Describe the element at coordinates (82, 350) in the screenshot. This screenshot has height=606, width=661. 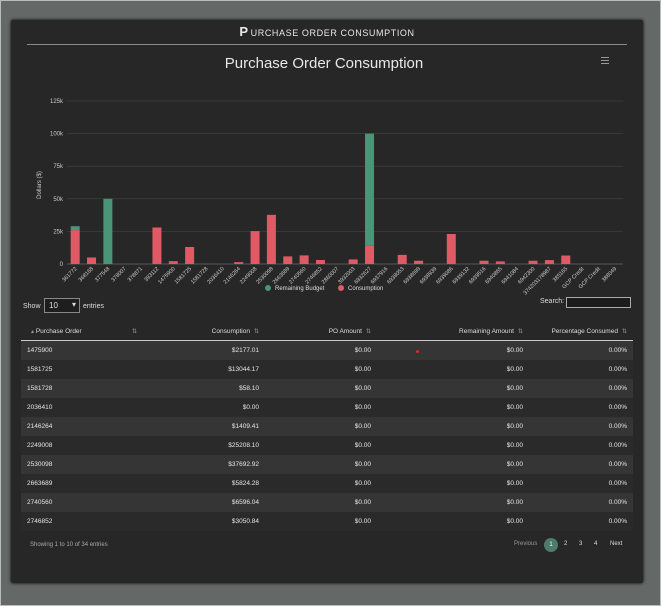
I see `table-cell: 1475900` at that location.